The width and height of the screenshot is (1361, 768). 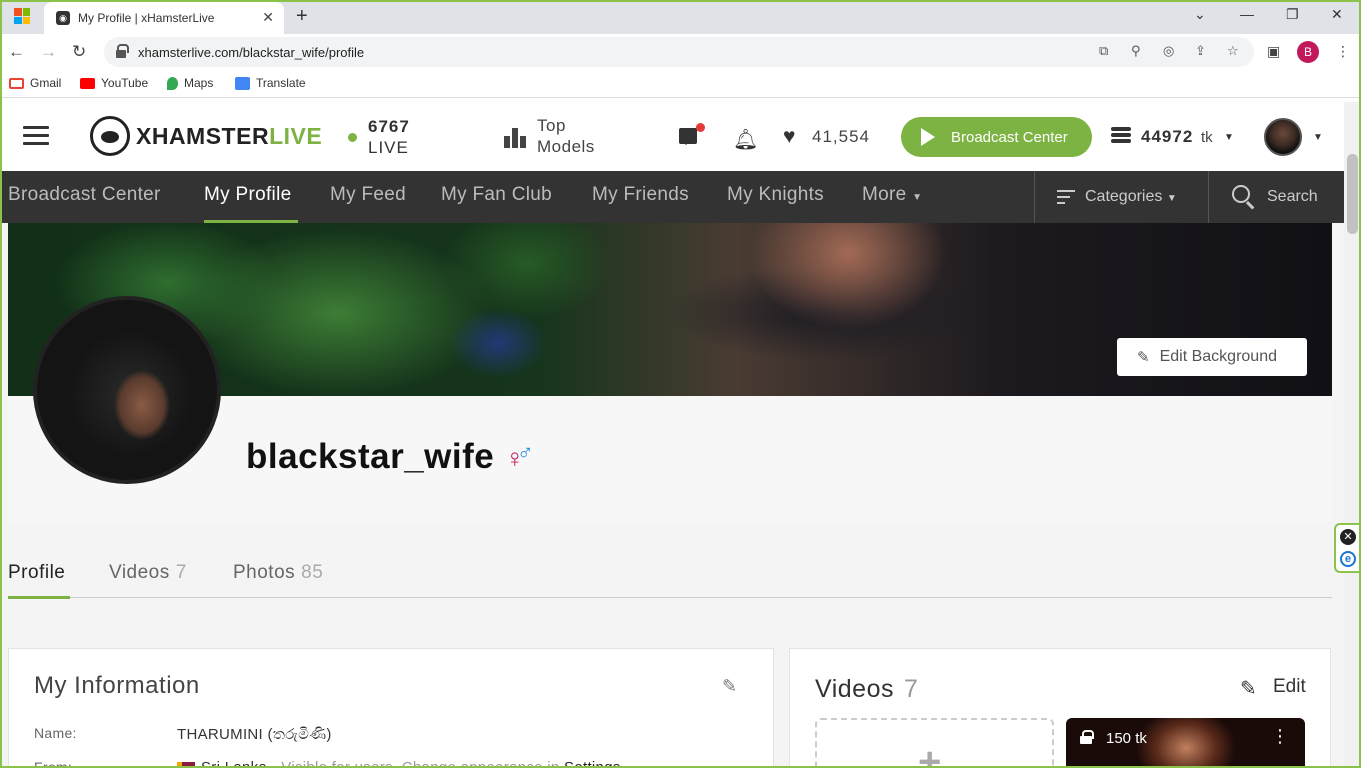 What do you see at coordinates (1348, 537) in the screenshot?
I see `close-widget-icon: ✕` at bounding box center [1348, 537].